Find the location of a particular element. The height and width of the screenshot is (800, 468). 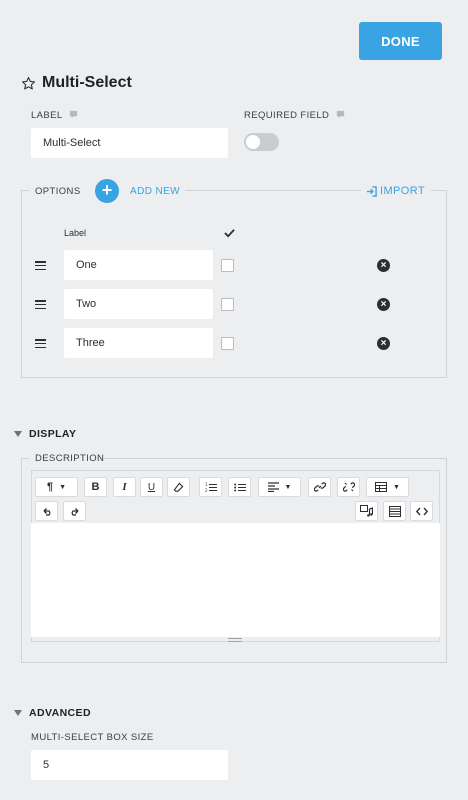

unlink-button is located at coordinates (348, 487).